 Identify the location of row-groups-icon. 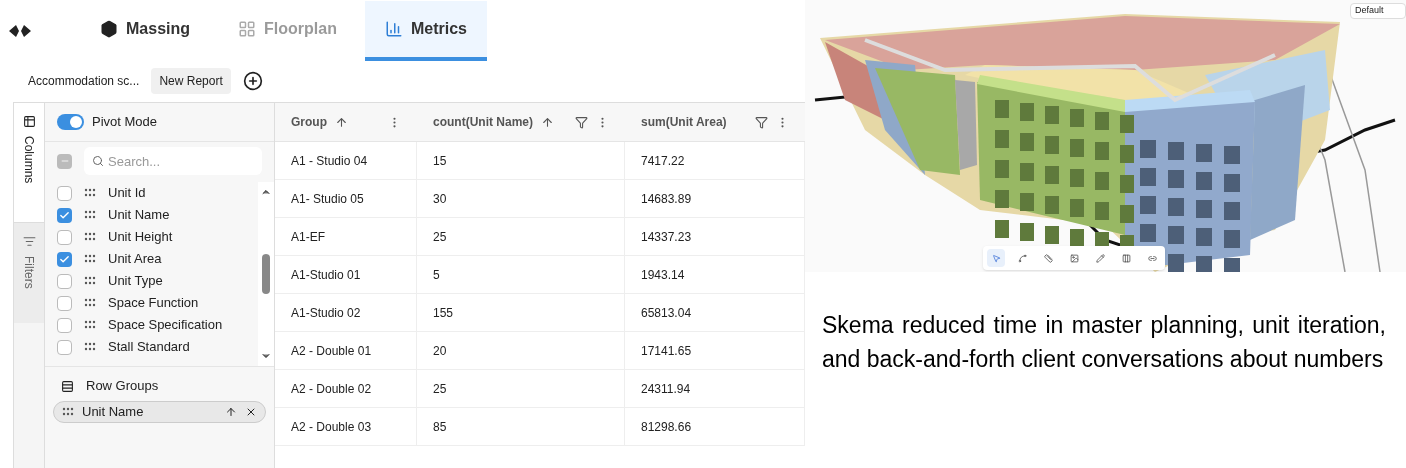
(67, 386).